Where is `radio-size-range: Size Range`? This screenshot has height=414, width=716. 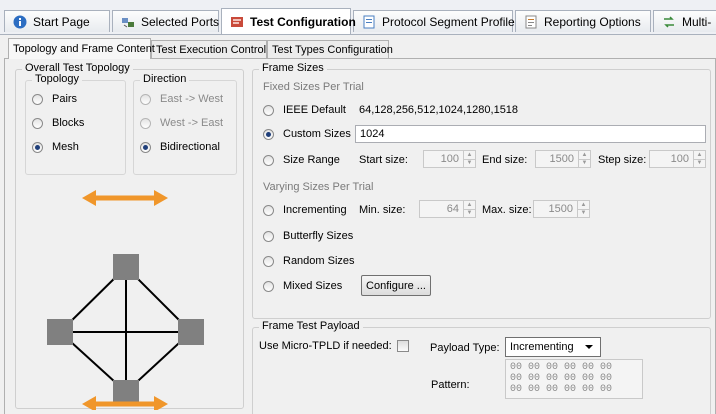
radio-size-range: Size Range is located at coordinates (301, 160).